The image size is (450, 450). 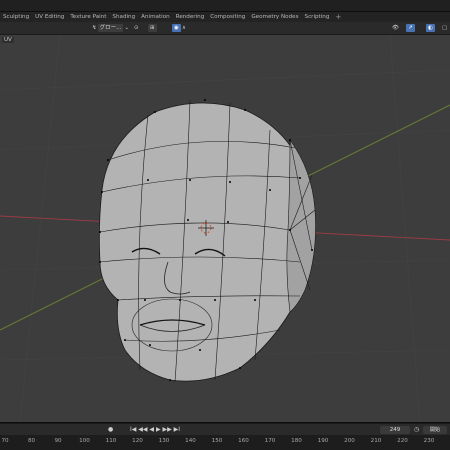 I want to click on ruler-tick-label: 70, so click(x=5, y=441).